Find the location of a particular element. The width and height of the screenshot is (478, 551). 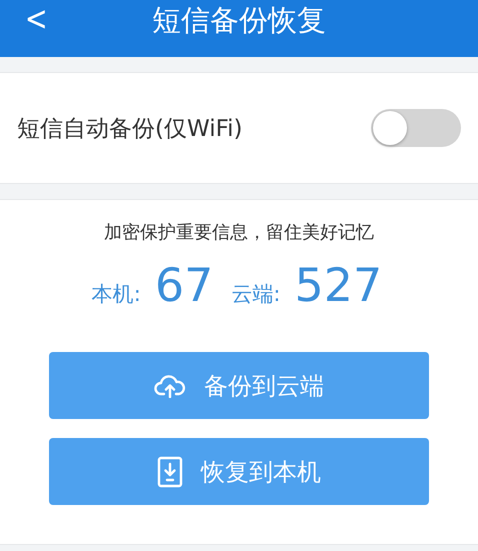

toggle-switch is located at coordinates (416, 128).